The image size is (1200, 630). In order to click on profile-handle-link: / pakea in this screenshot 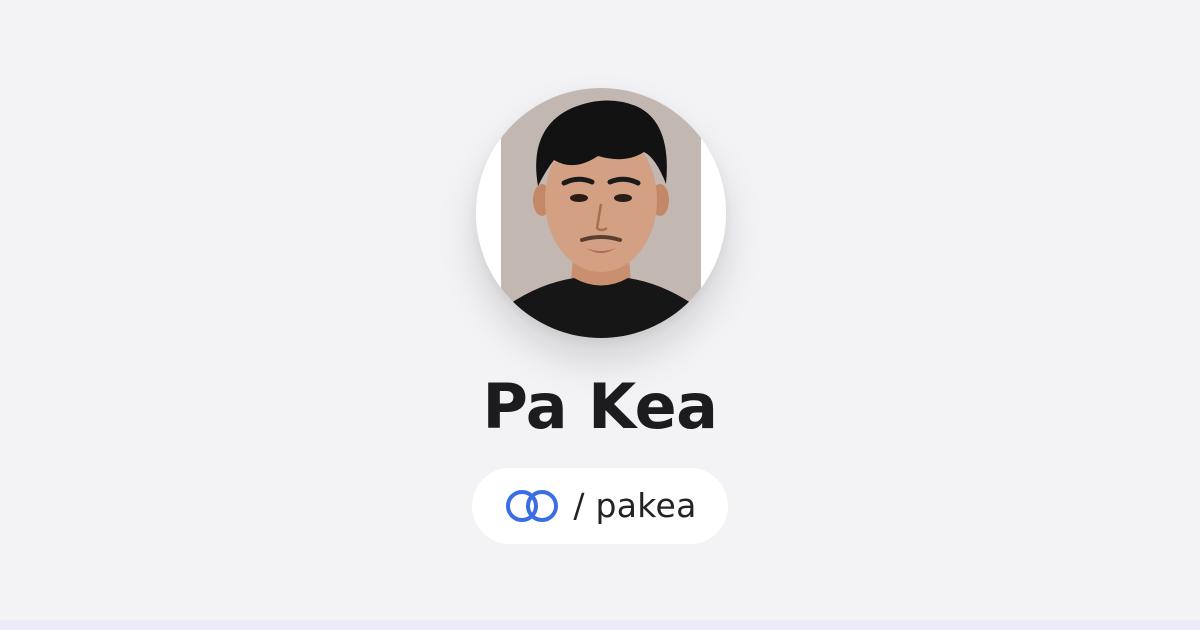, I will do `click(600, 506)`.